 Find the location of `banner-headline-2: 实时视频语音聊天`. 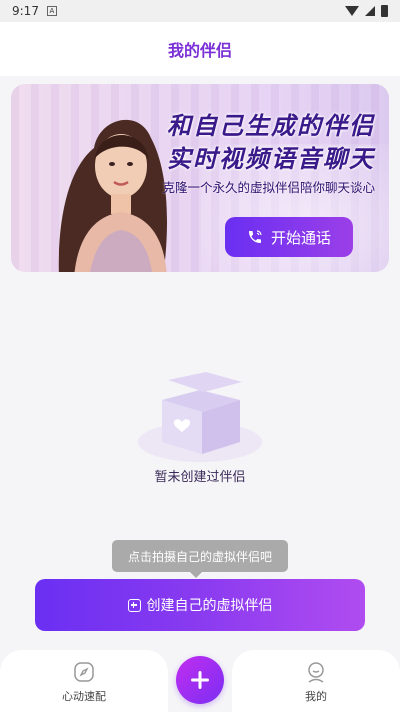

banner-headline-2: 实时视频语音聊天 is located at coordinates (271, 159).